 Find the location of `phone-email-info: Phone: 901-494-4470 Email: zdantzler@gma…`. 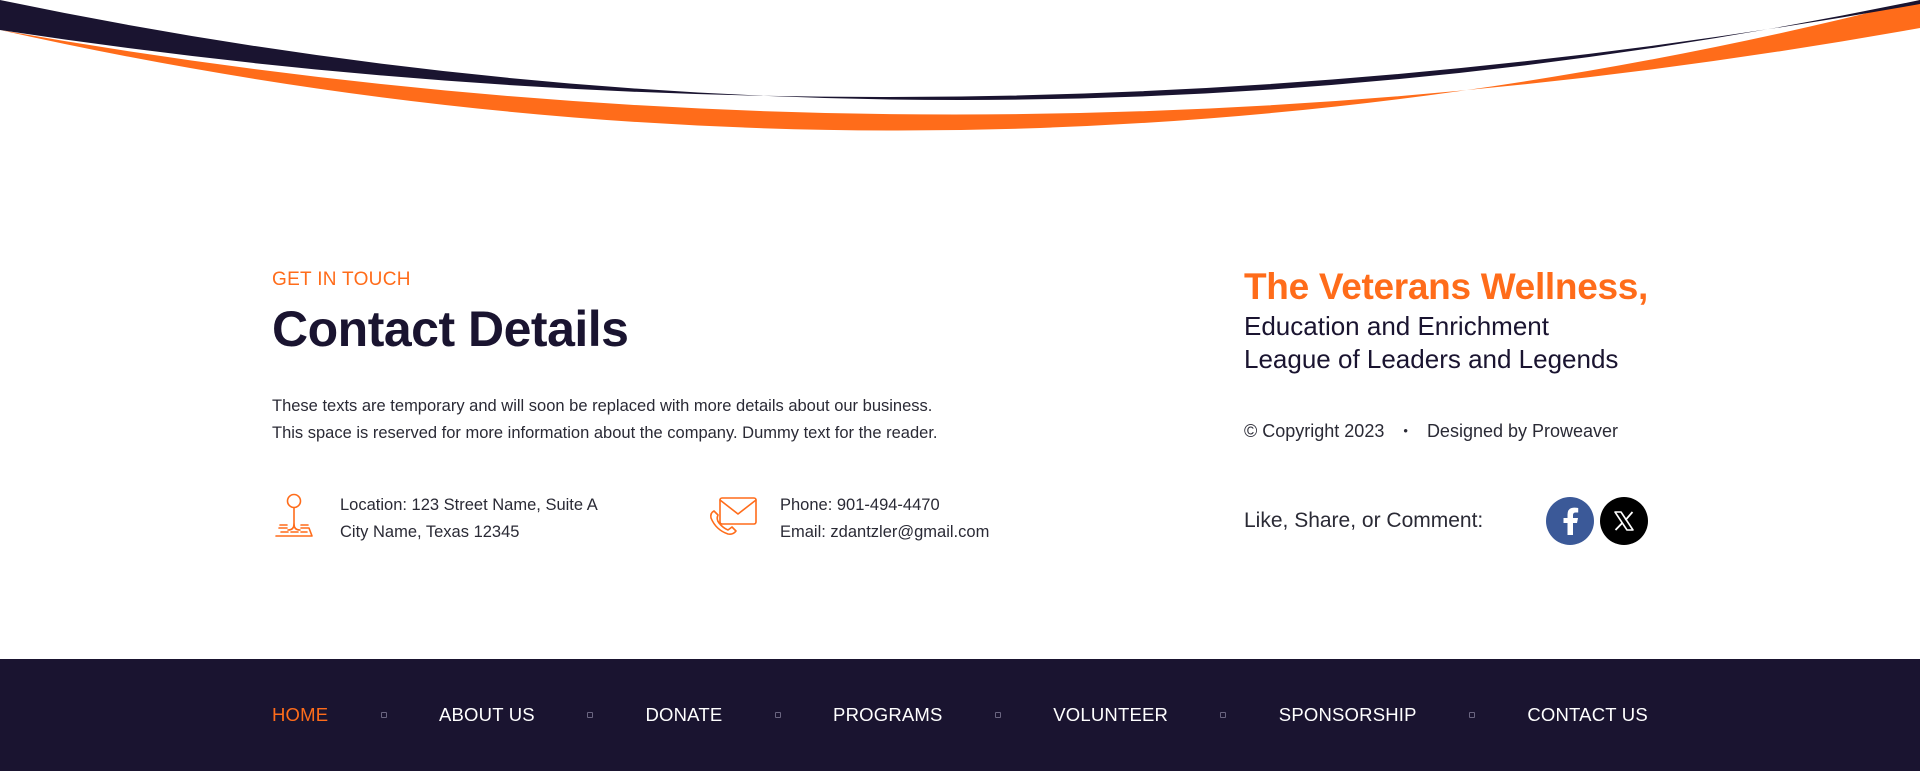

phone-email-info: Phone: 901-494-4470 Email: zdantzler@gma… is located at coordinates (848, 519).